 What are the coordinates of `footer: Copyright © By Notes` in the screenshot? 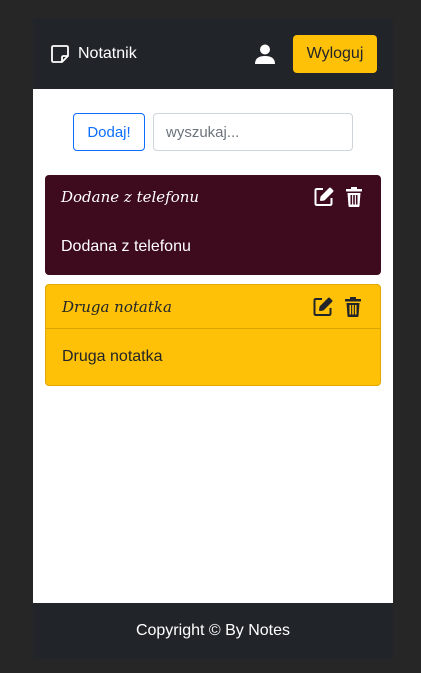 It's located at (213, 631).